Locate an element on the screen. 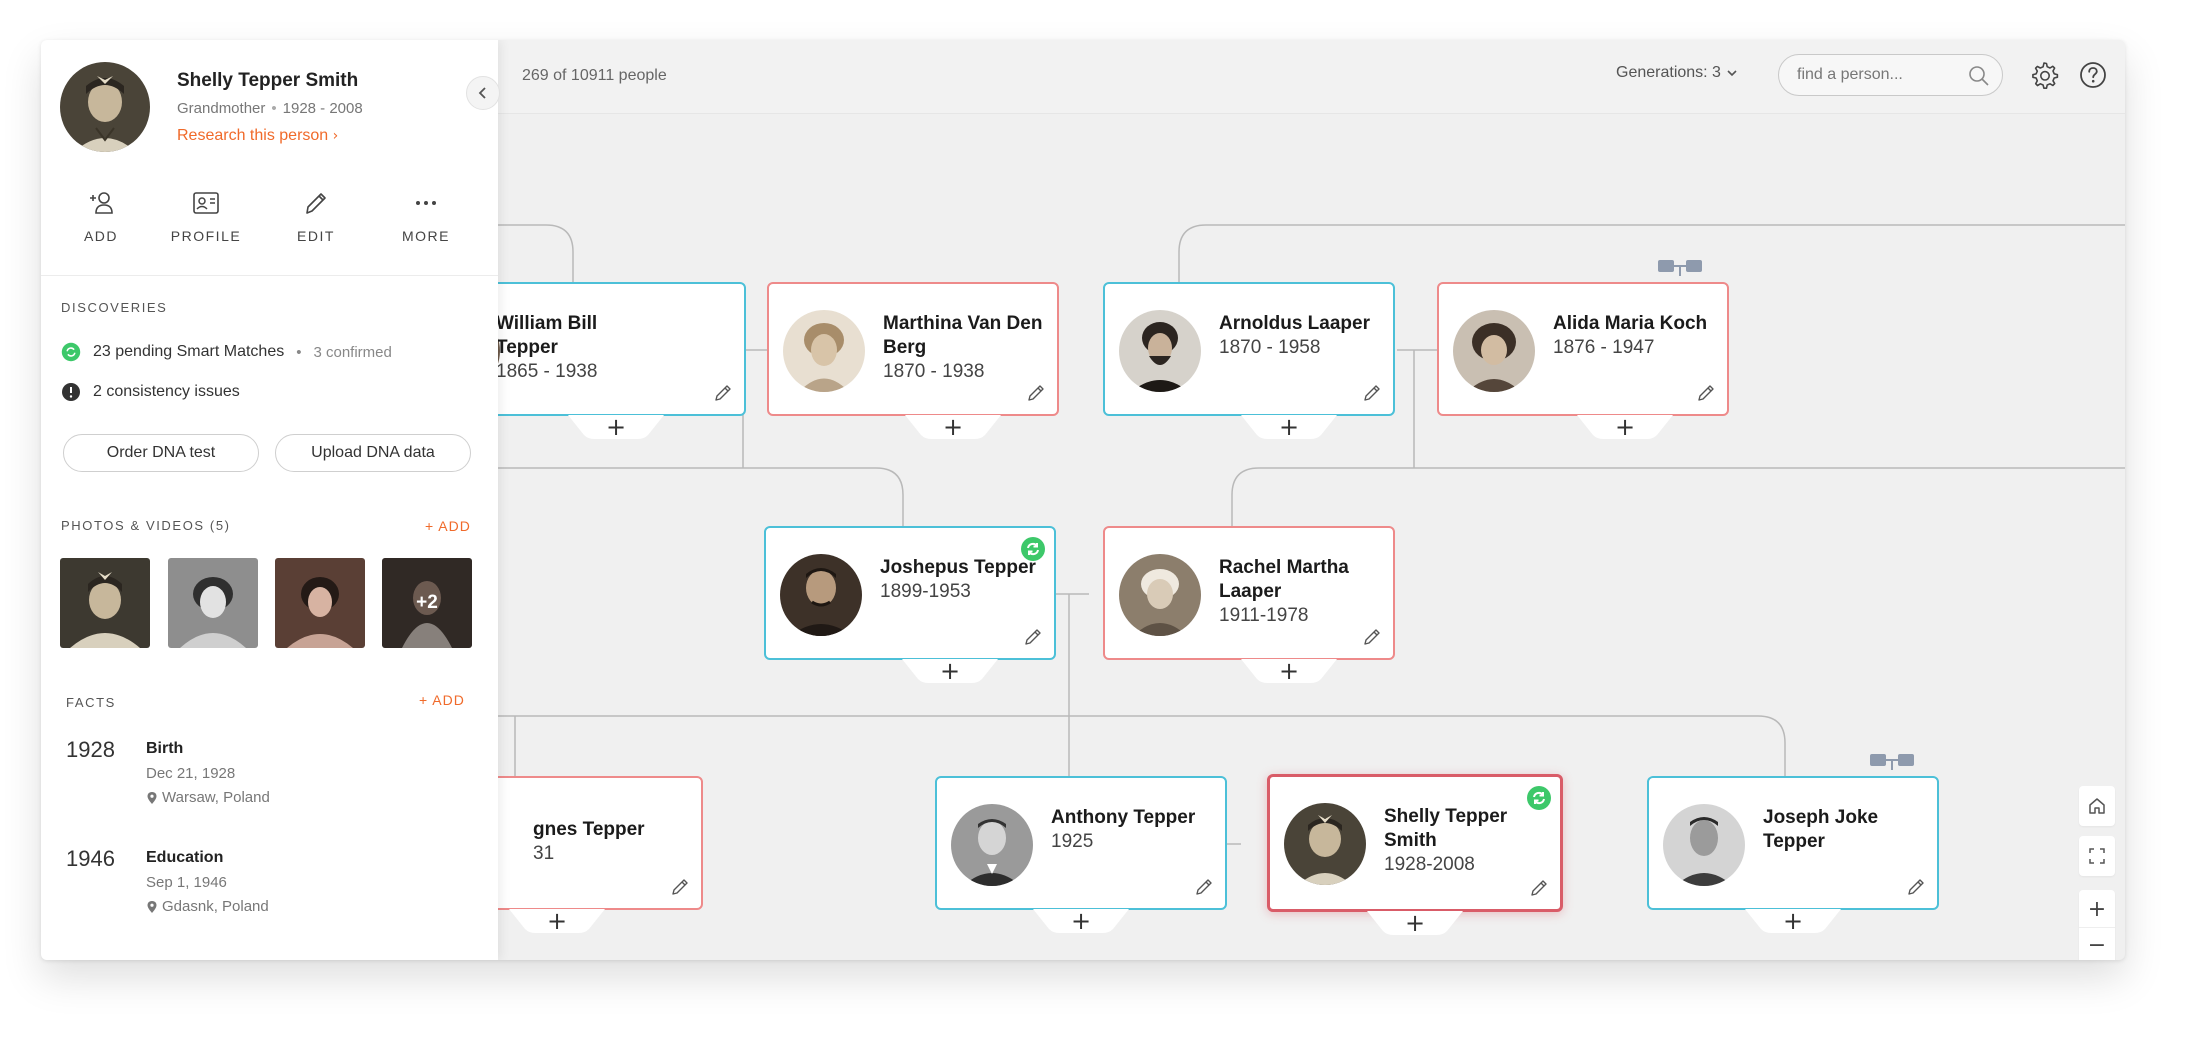 The height and width of the screenshot is (1040, 2206). person-card: Marthina Van Den Berg 1870 - 1938 is located at coordinates (913, 349).